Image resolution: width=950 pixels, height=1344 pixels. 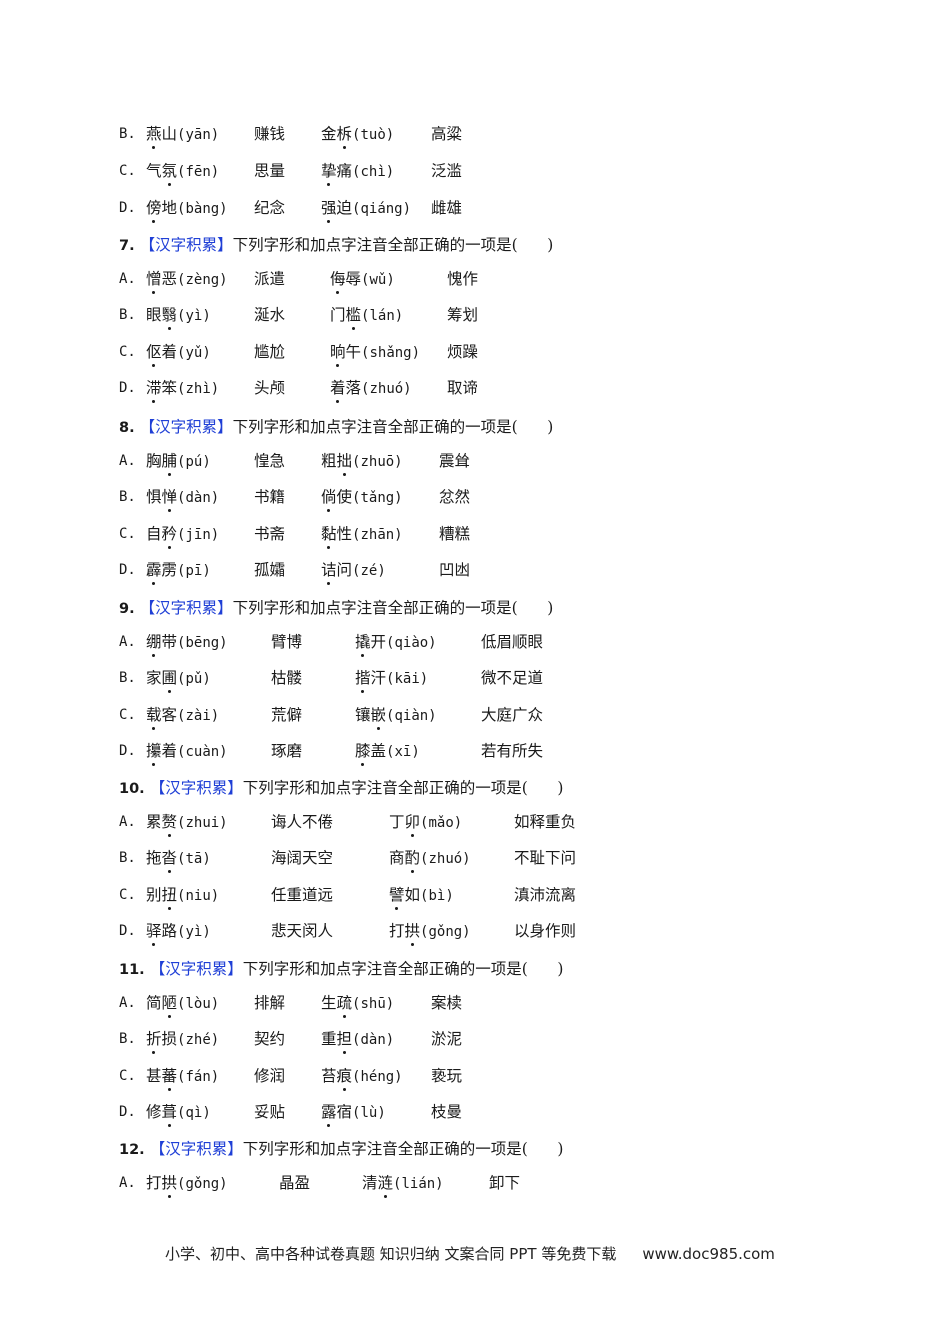 What do you see at coordinates (377, 461) in the screenshot?
I see `pinyin-annotation: (zhuō)` at bounding box center [377, 461].